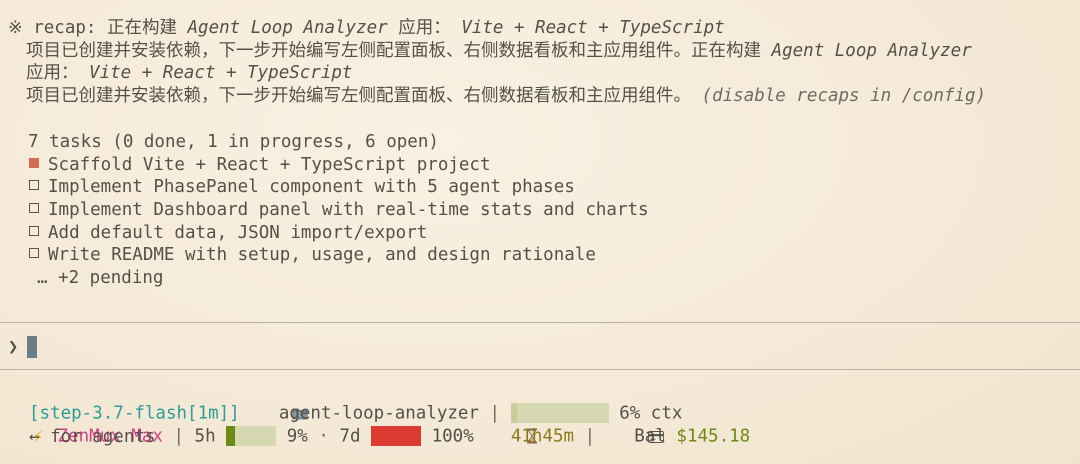 This screenshot has height=464, width=1080. What do you see at coordinates (844, 96) in the screenshot?
I see `recap-hint: (disable recaps in /config)` at bounding box center [844, 96].